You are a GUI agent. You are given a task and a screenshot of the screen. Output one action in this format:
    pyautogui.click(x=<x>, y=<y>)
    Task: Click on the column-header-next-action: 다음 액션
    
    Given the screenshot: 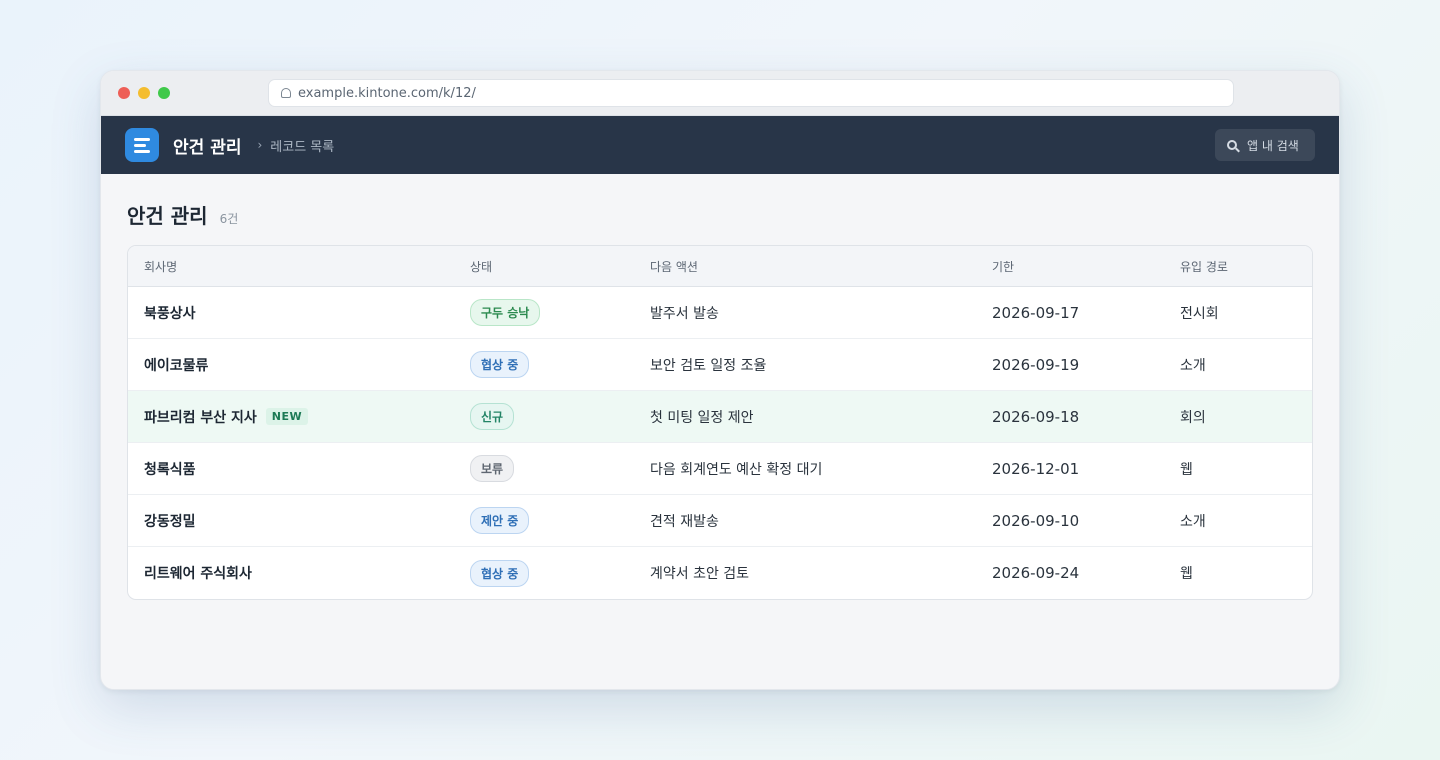 What is the action you would take?
    pyautogui.click(x=821, y=266)
    